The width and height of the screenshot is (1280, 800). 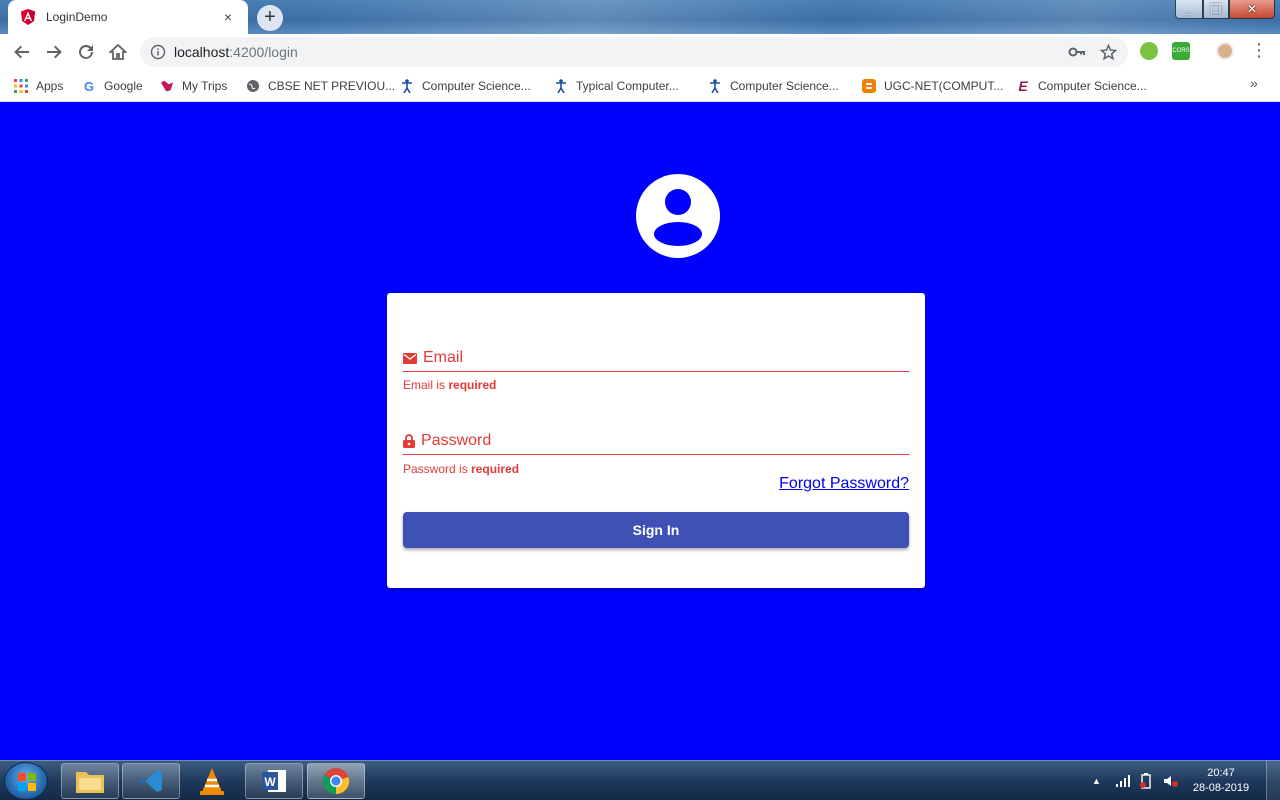 I want to click on email-error: Email is required, so click(x=449, y=385).